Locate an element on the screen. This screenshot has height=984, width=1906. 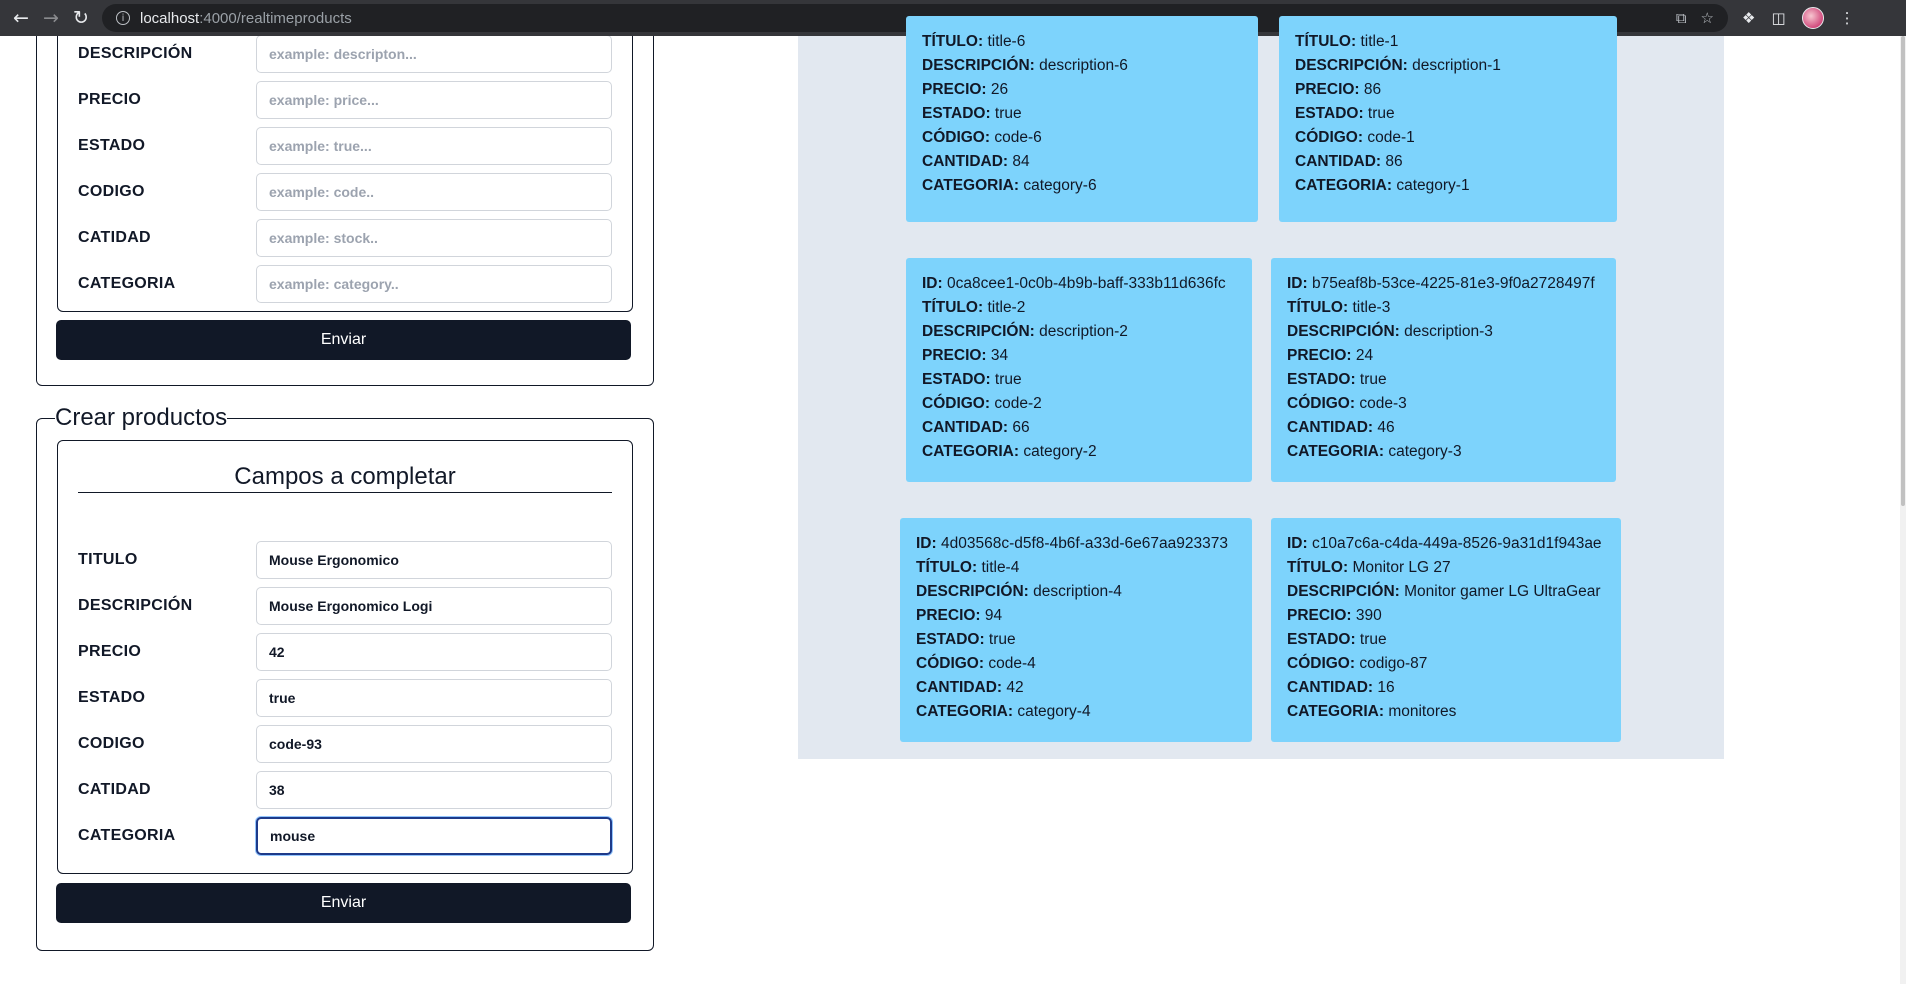
product-code-value: code-2 is located at coordinates (1018, 403).